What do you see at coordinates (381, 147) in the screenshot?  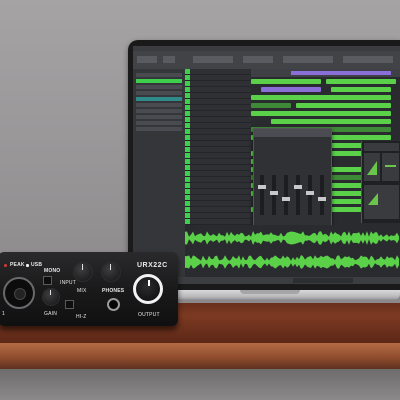 I see `plugin-header` at bounding box center [381, 147].